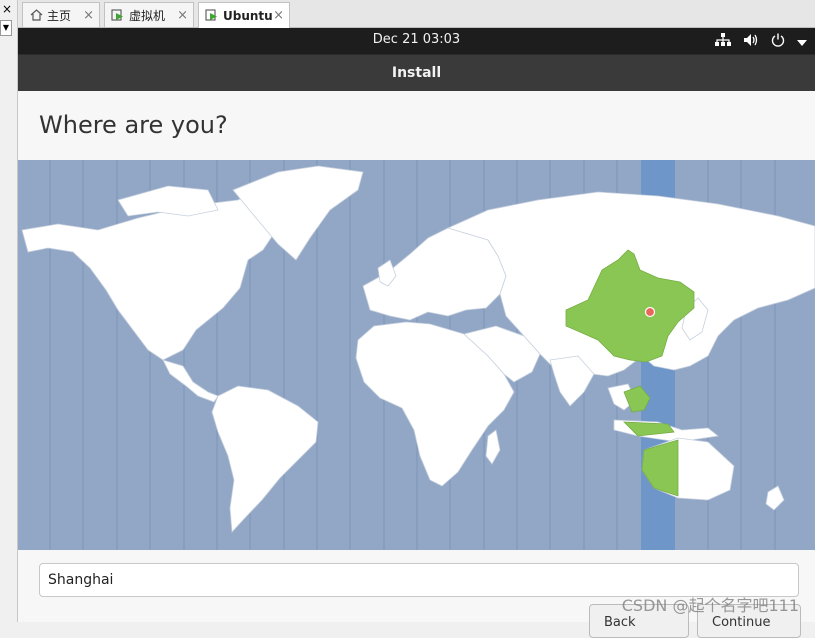 This screenshot has height=638, width=815. Describe the element at coordinates (248, 15) in the screenshot. I see `tab-label: Ubuntu` at that location.